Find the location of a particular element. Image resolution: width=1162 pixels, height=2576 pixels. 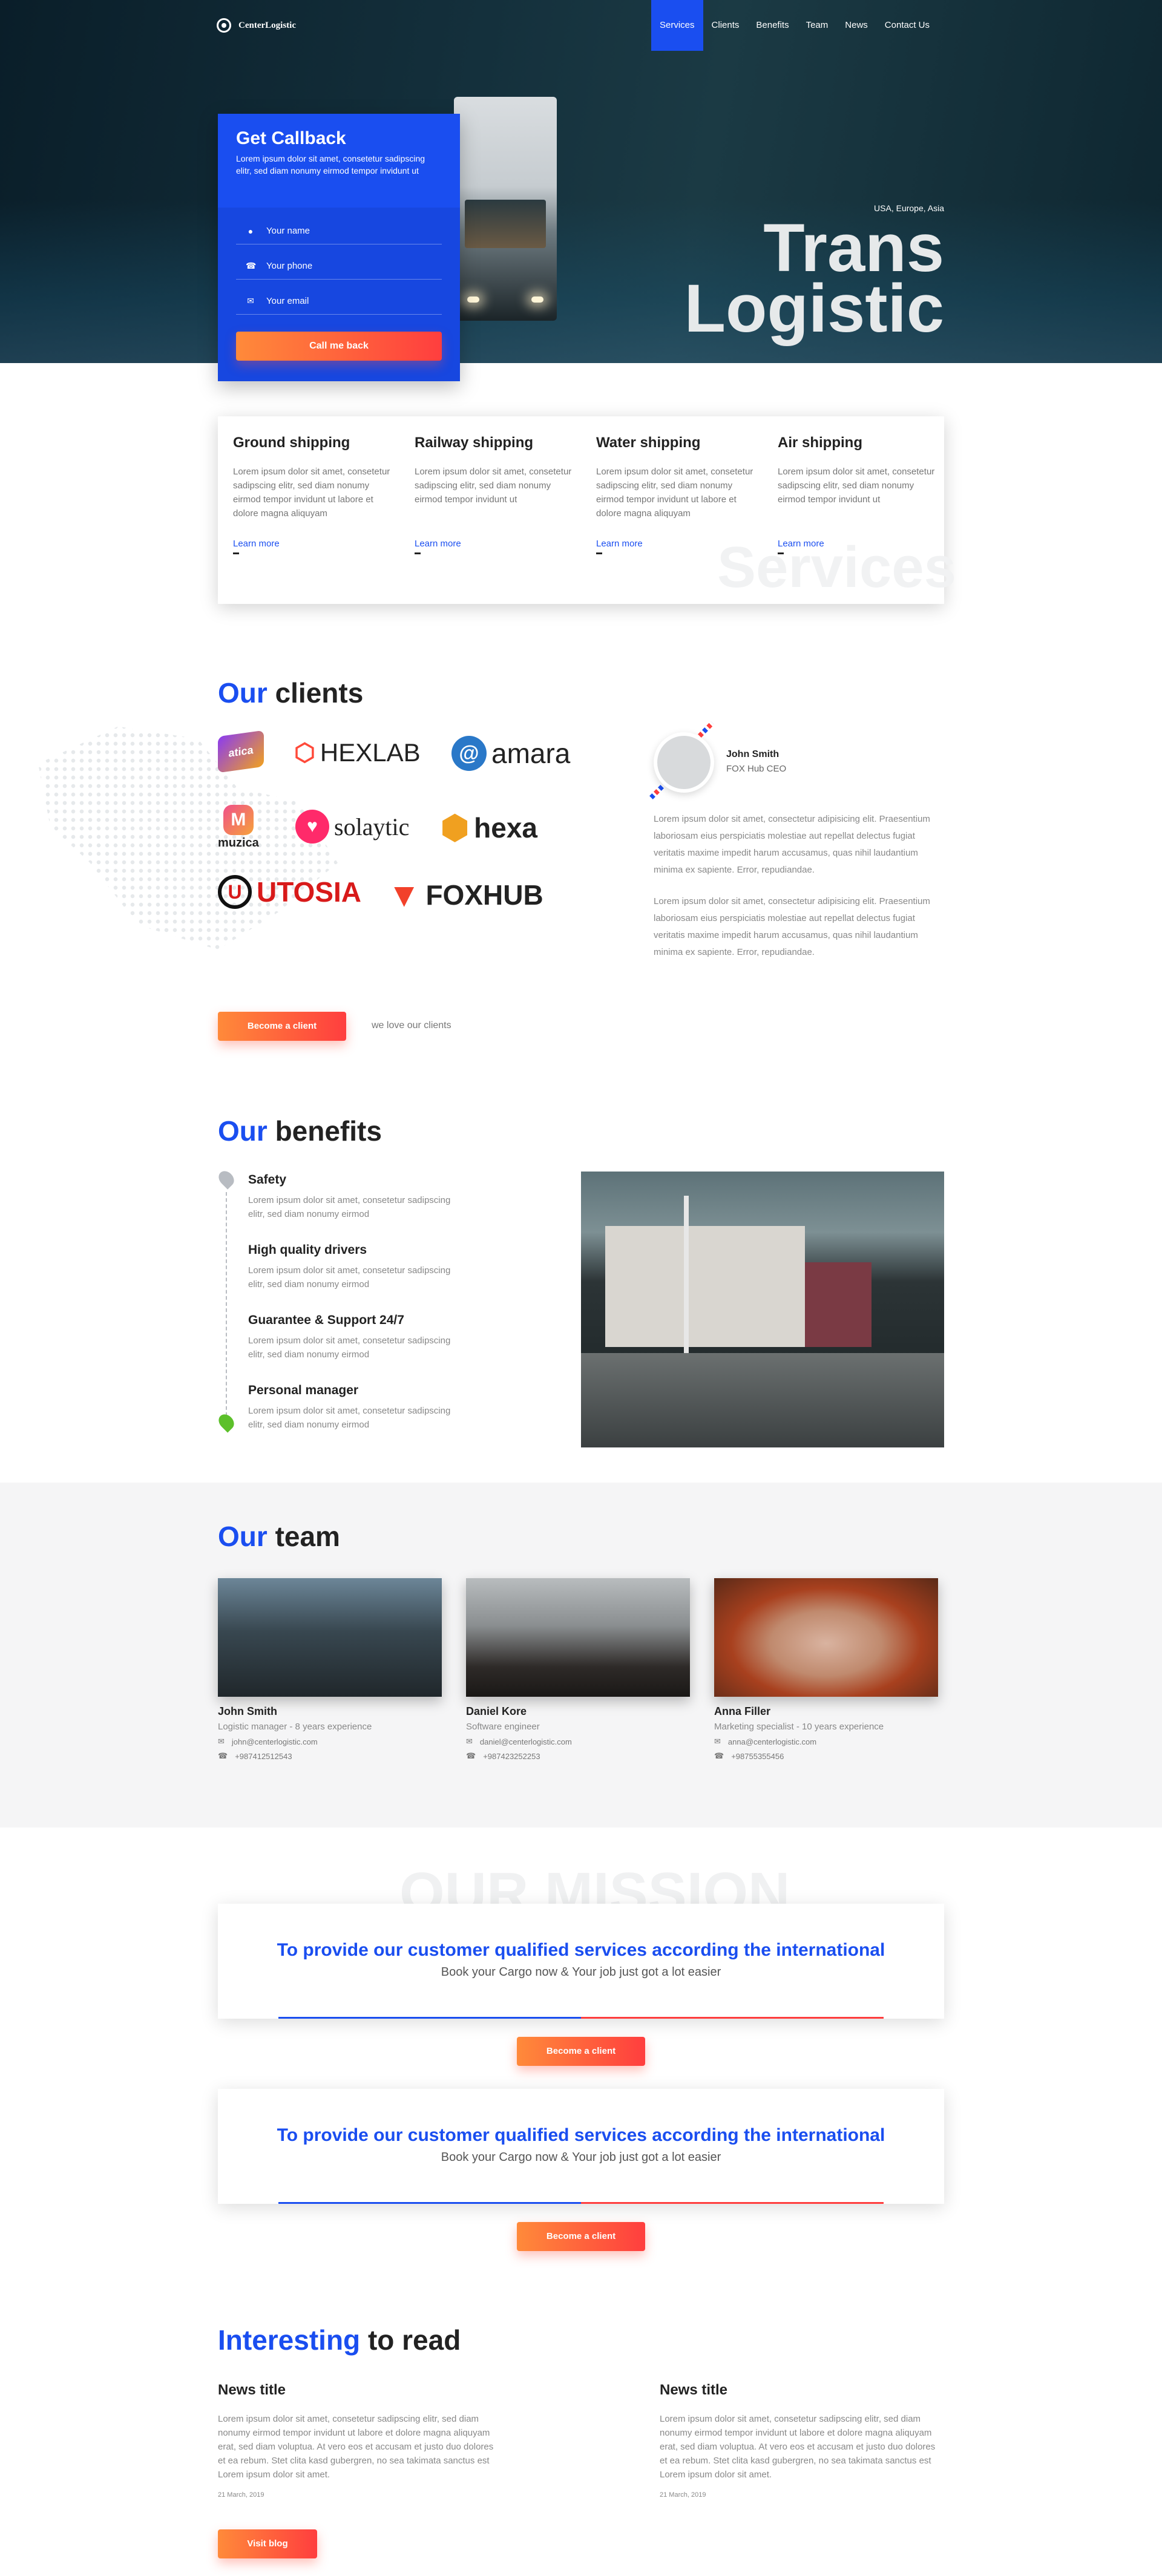

benefit-title: Guarantee & Support 24/7 is located at coordinates (326, 1320).